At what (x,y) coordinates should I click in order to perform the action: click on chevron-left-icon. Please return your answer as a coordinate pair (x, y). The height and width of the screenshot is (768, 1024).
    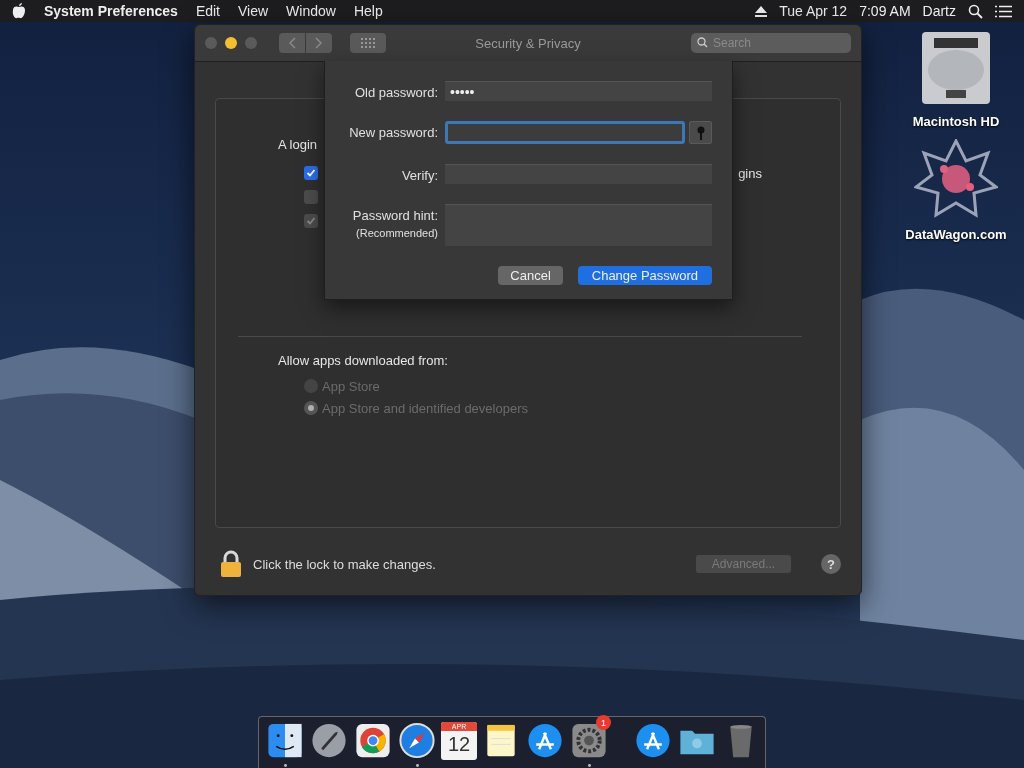
    Looking at the image, I should click on (292, 43).